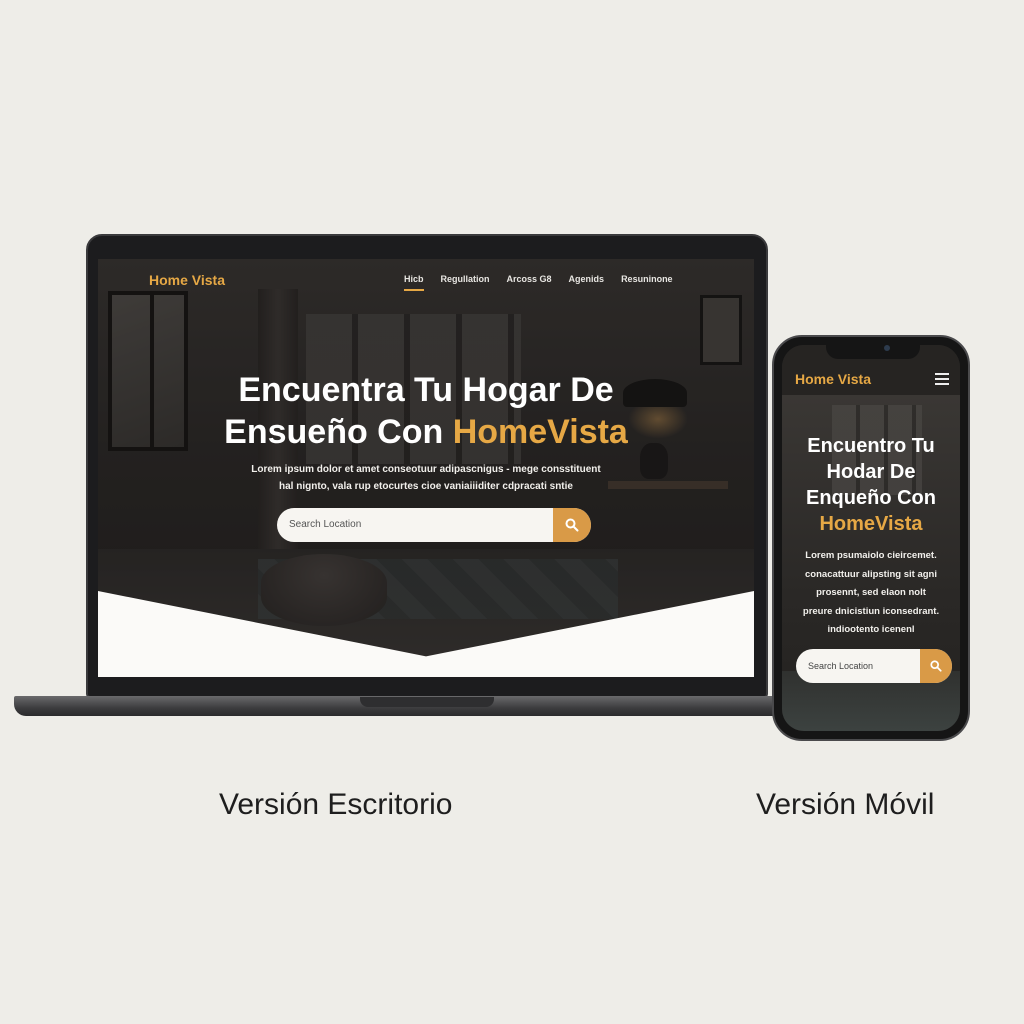 The width and height of the screenshot is (1024, 1024). I want to click on camera-icon, so click(887, 348).